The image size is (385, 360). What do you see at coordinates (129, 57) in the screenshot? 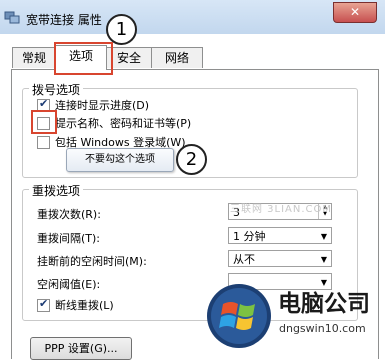
I see `tab-security: 安全` at bounding box center [129, 57].